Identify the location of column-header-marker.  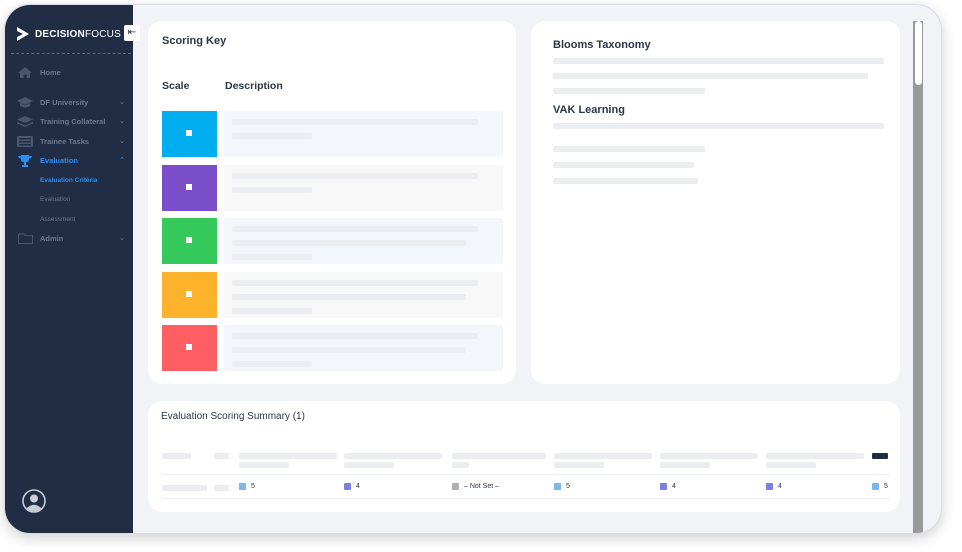
(880, 456).